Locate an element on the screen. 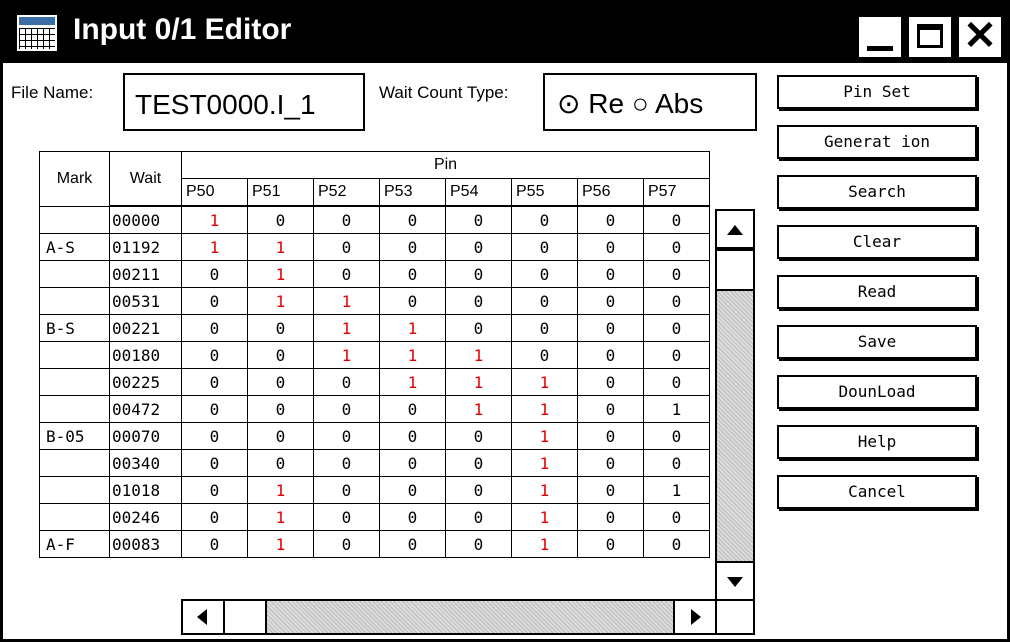  mark-cell: A-S is located at coordinates (74, 247).